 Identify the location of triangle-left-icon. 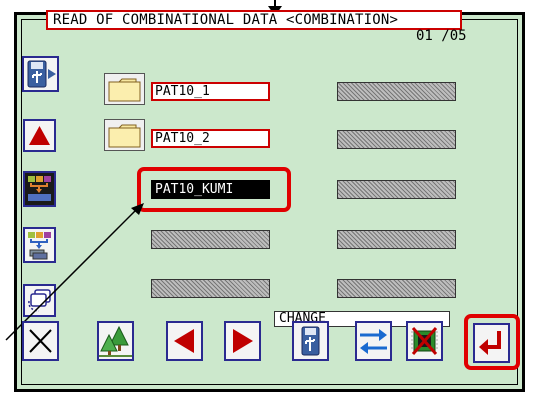
(184, 341).